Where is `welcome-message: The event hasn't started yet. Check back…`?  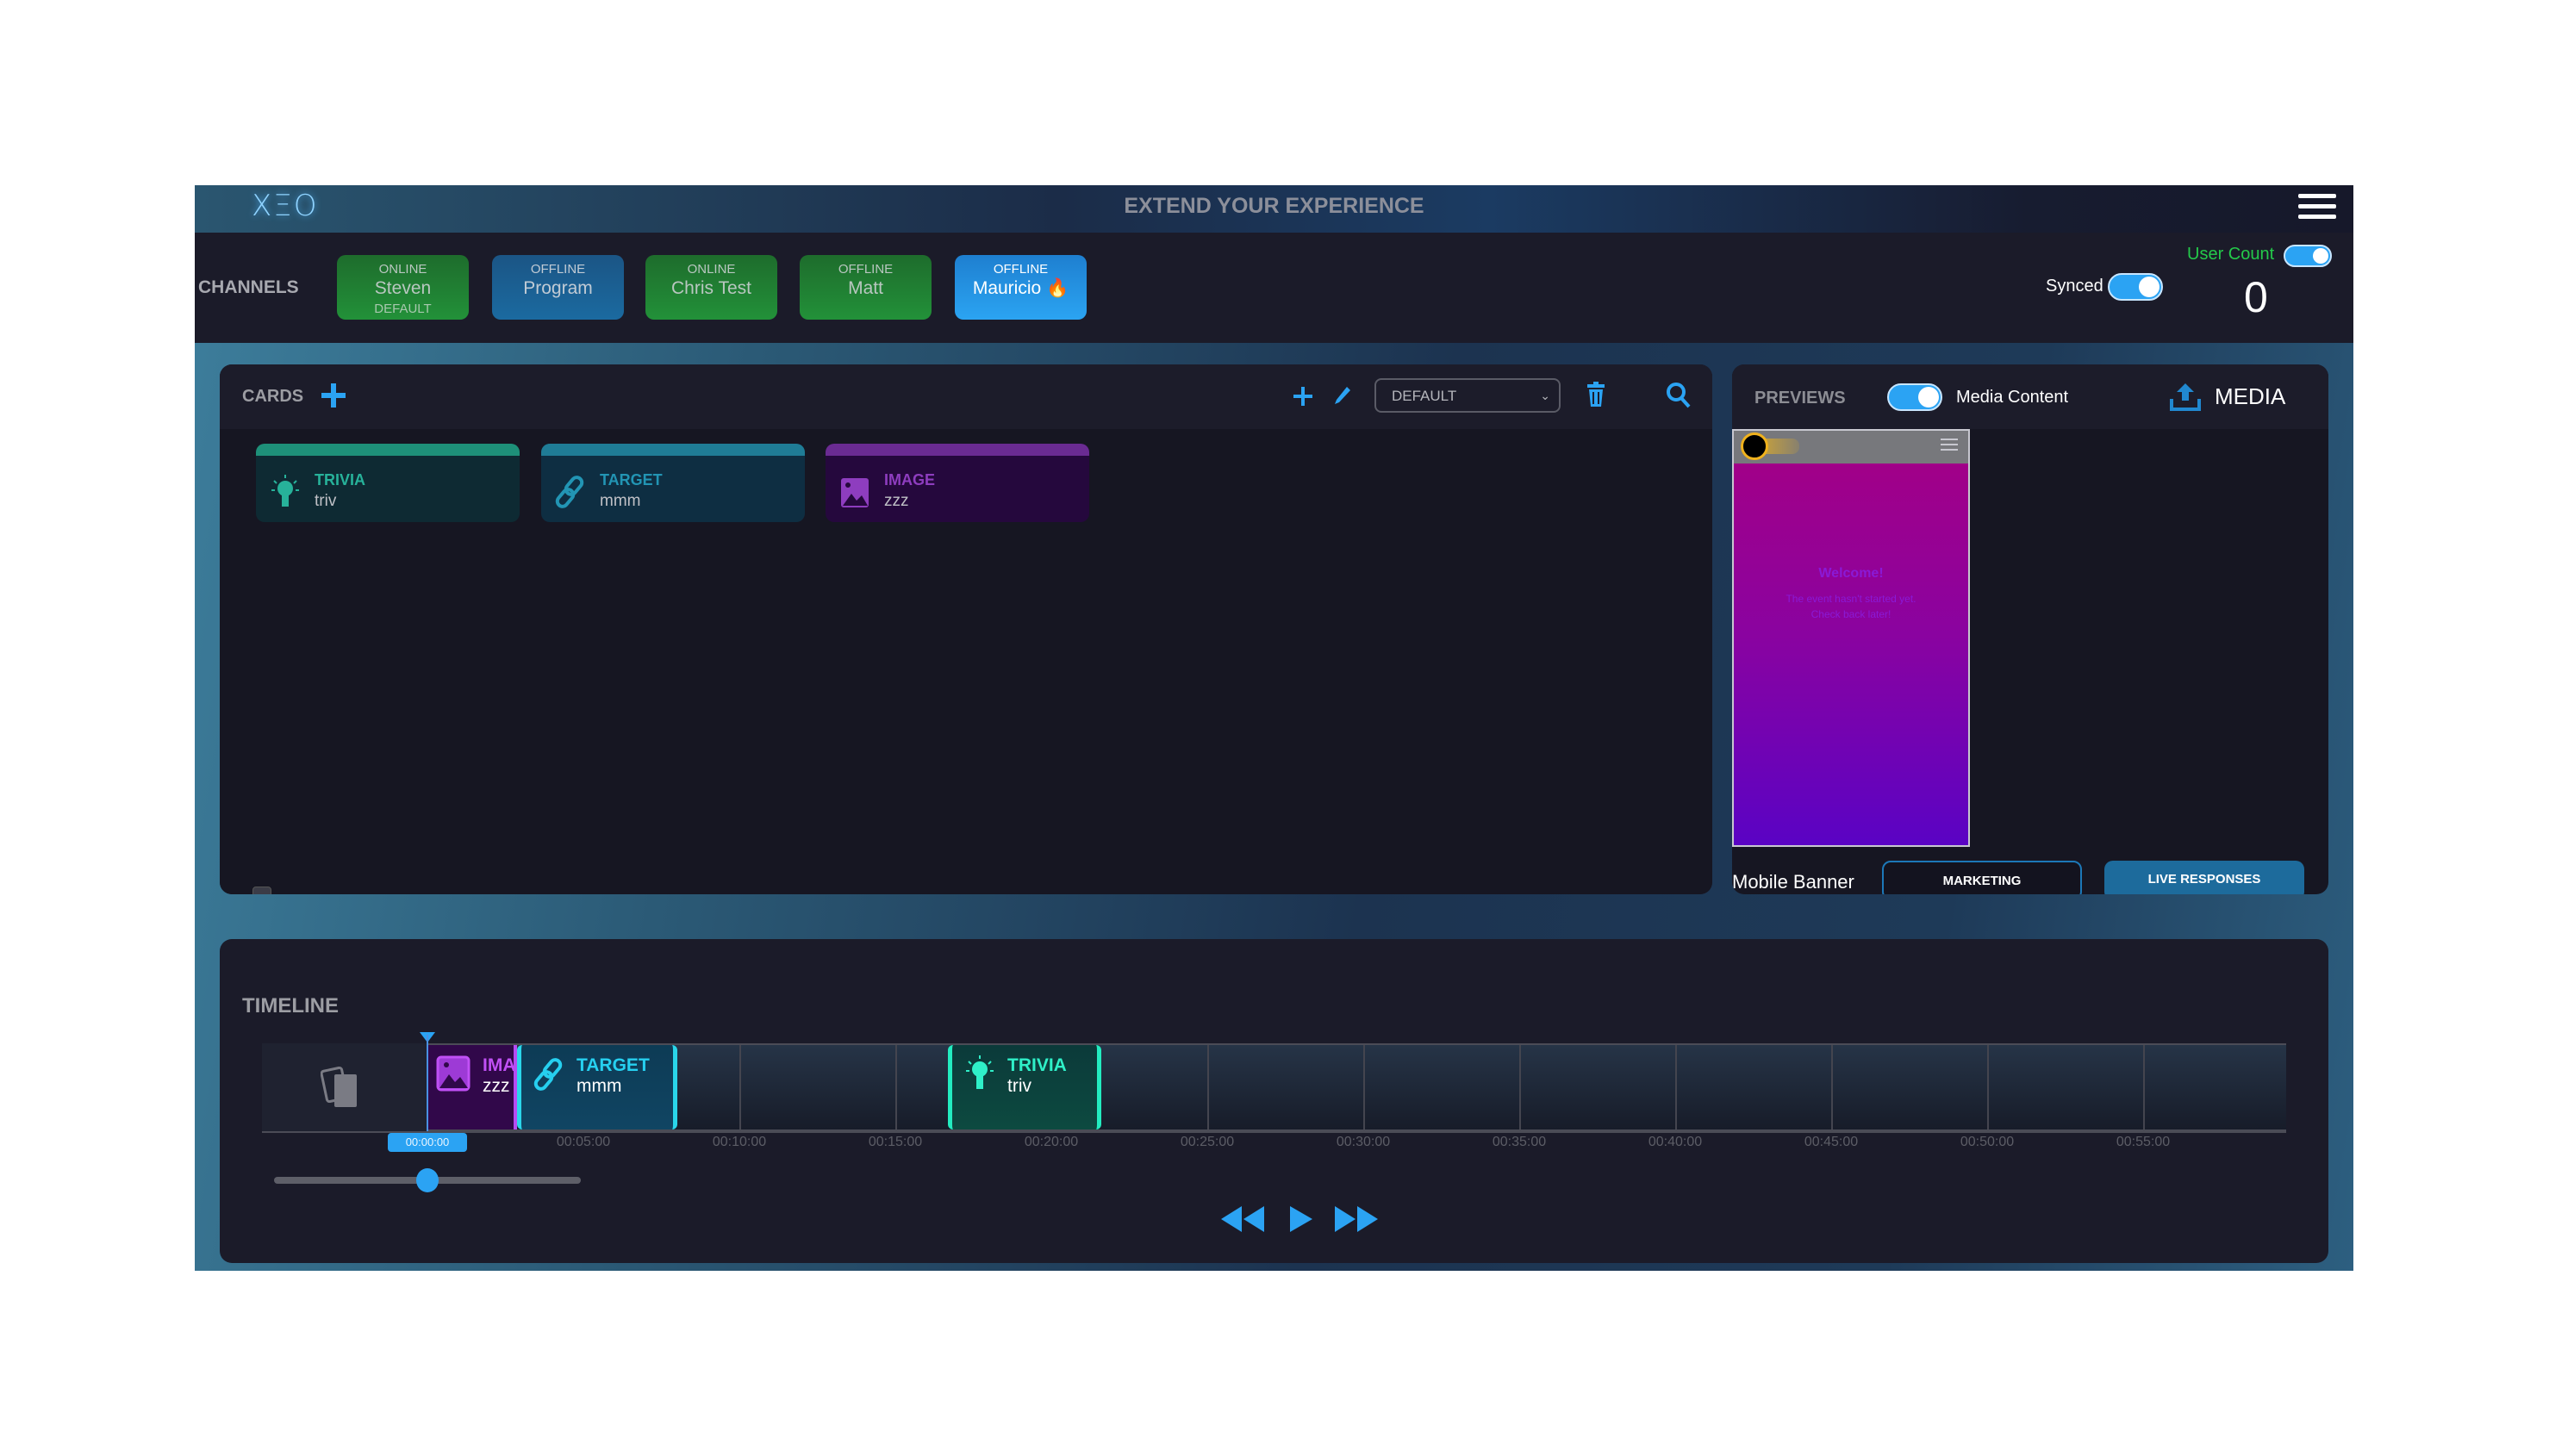 welcome-message: The event hasn't started yet. Check back… is located at coordinates (1851, 607).